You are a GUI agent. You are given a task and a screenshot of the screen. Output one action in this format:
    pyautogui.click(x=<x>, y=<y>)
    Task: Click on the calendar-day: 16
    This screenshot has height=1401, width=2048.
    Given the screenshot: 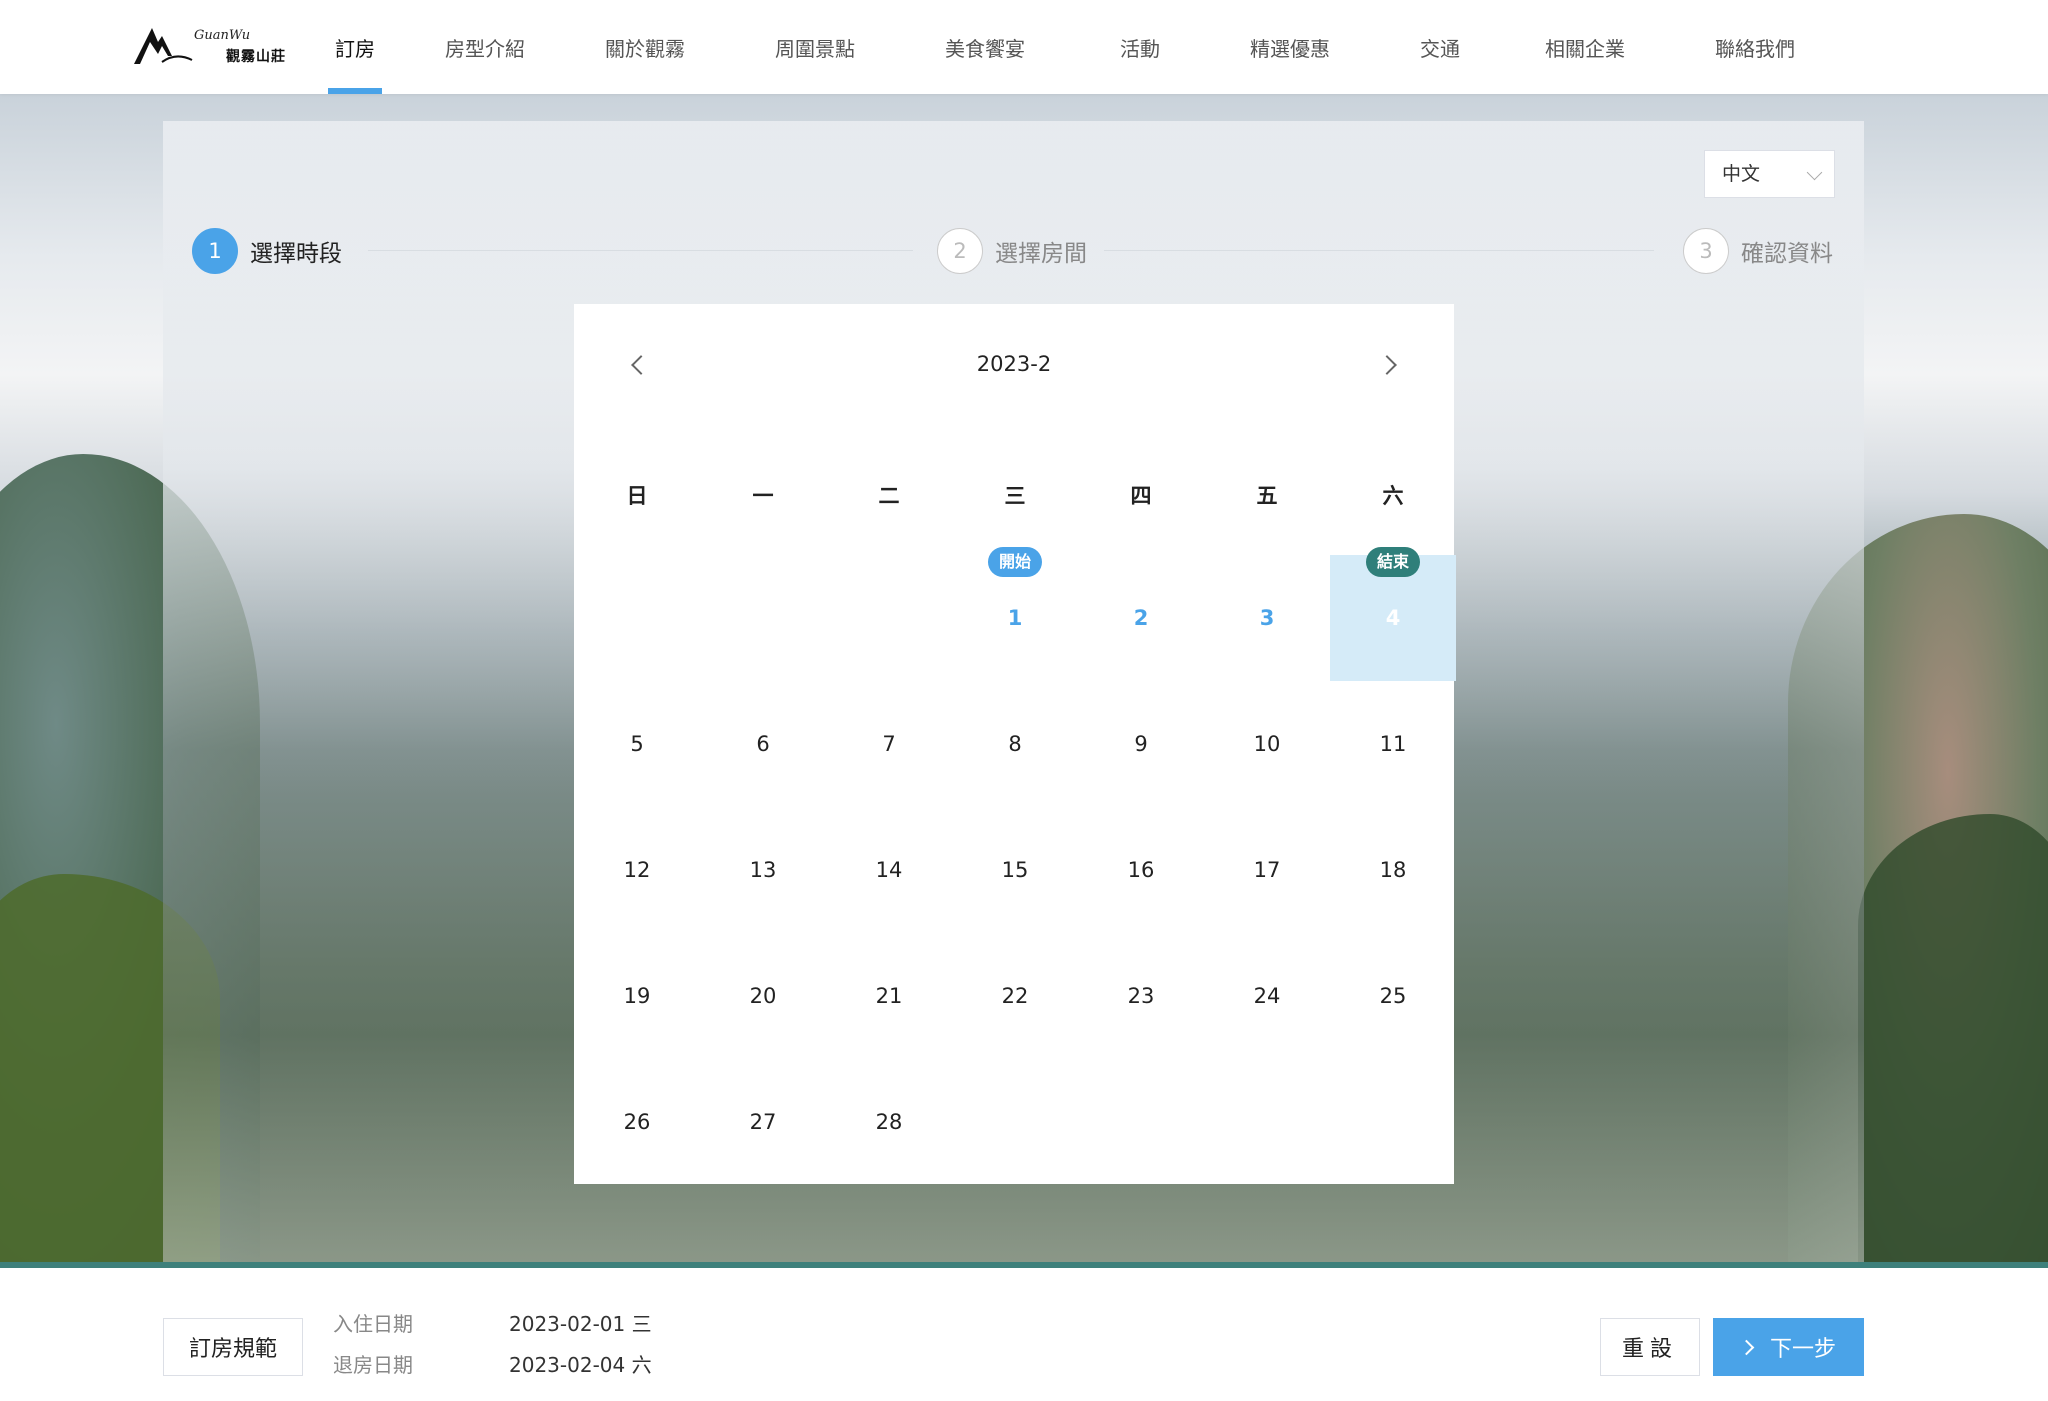 What is the action you would take?
    pyautogui.click(x=1141, y=870)
    